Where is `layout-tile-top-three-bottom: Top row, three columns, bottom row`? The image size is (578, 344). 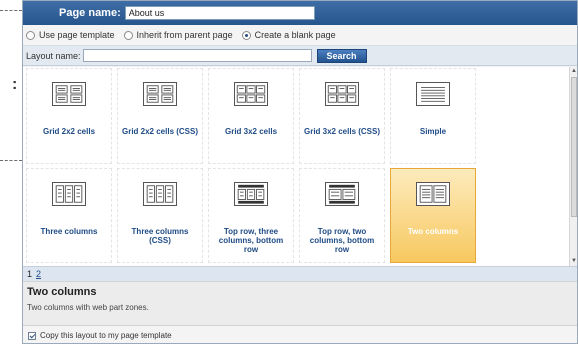
layout-tile-top-three-bottom: Top row, three columns, bottom row is located at coordinates (251, 215).